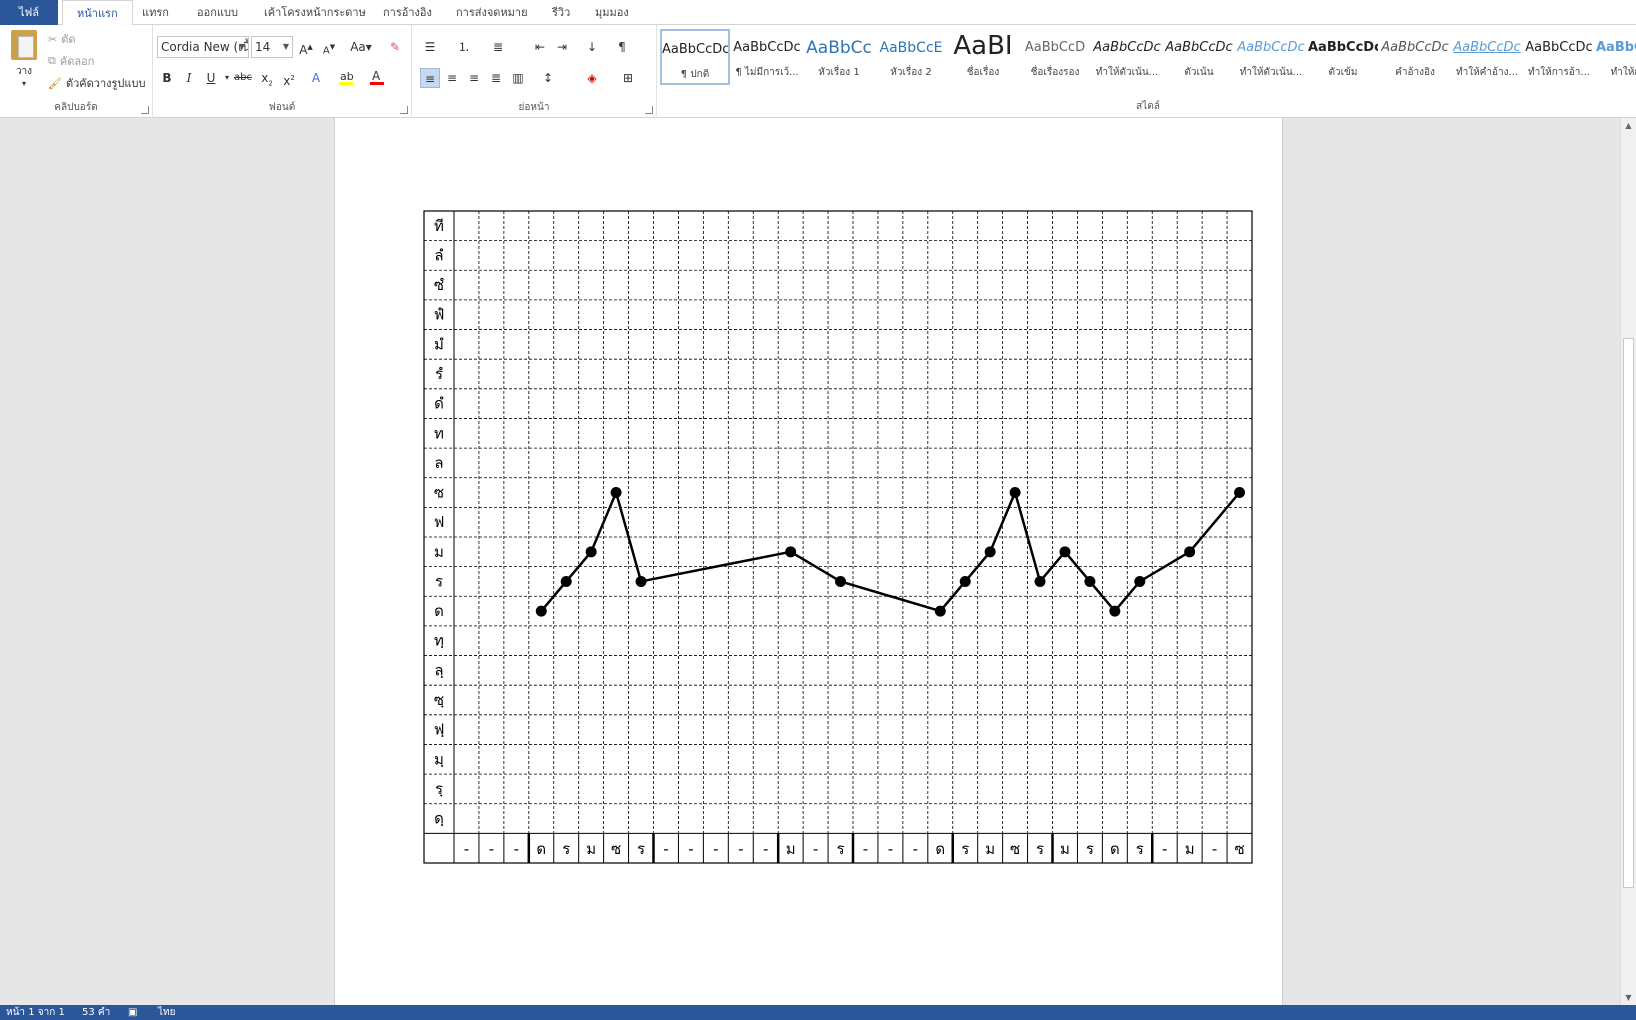  What do you see at coordinates (377, 78) in the screenshot?
I see `font-color-button: A` at bounding box center [377, 78].